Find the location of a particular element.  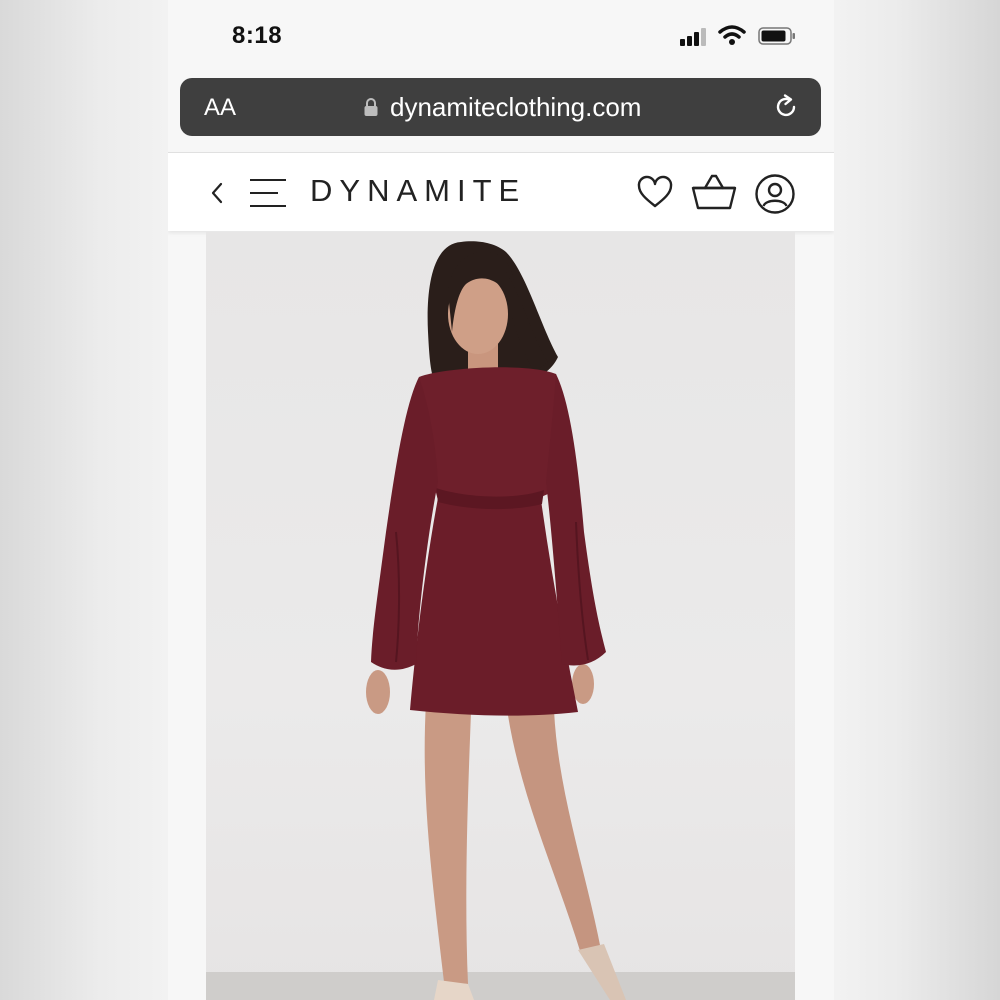

lock-icon is located at coordinates (371, 107).